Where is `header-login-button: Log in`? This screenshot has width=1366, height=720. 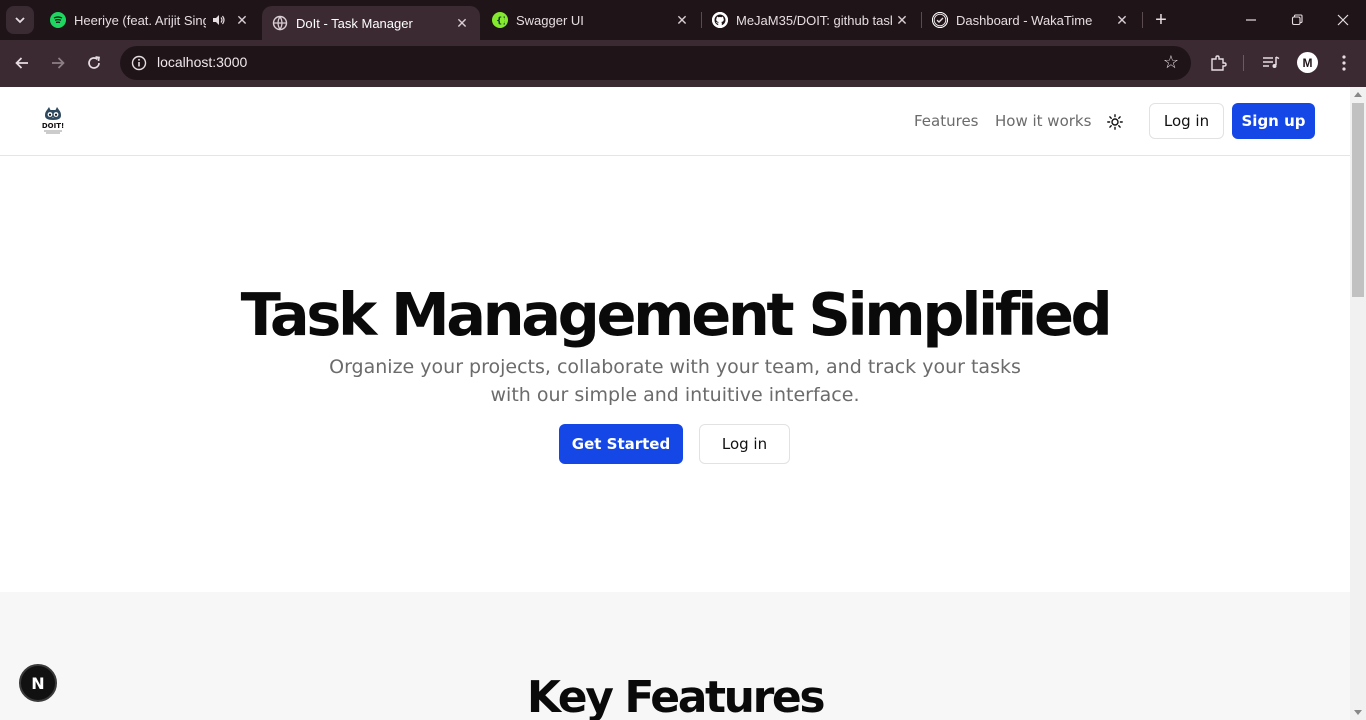
header-login-button: Log in is located at coordinates (1186, 121).